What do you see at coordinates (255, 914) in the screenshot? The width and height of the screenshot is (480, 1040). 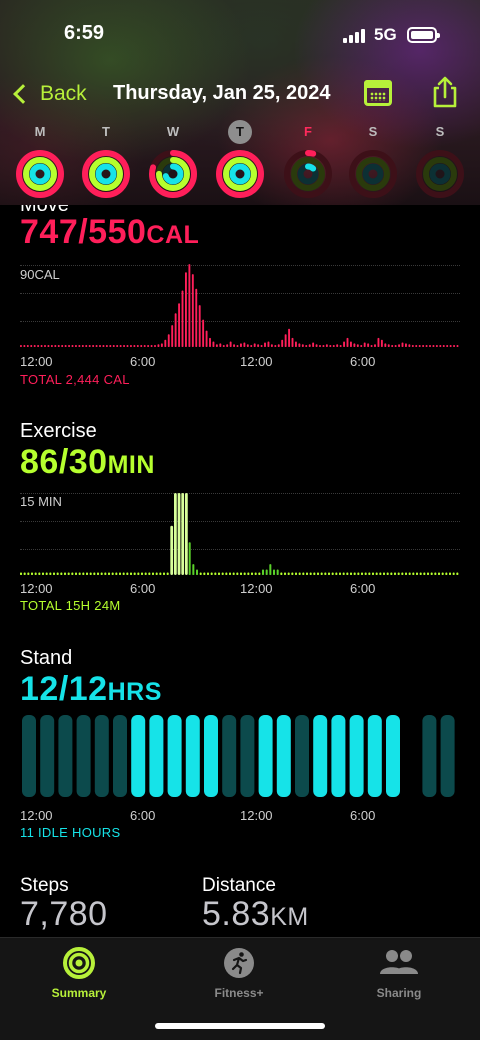 I see `distance-value: 5.83KM` at bounding box center [255, 914].